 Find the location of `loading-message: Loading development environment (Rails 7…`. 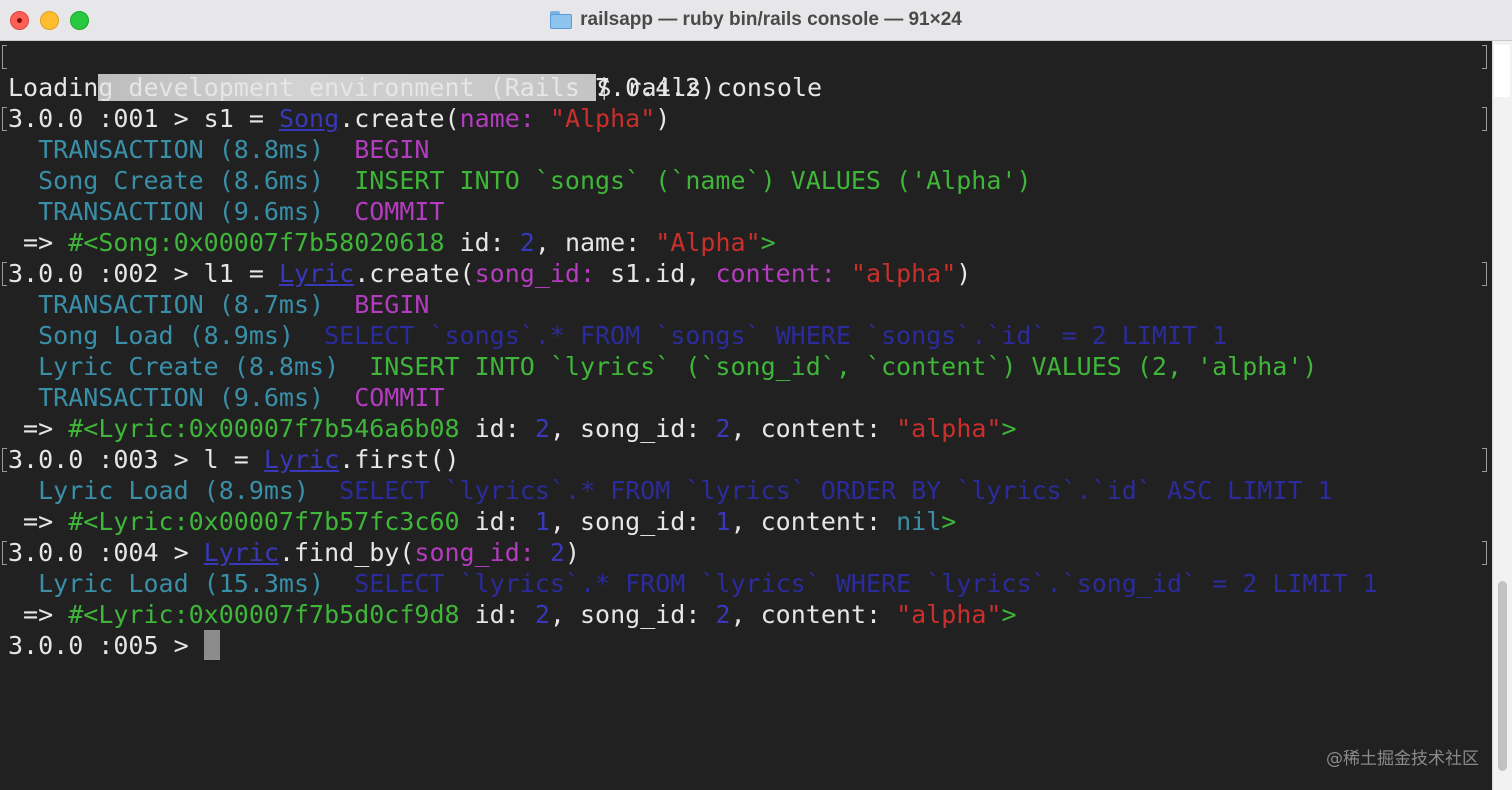

loading-message: Loading development environment (Rails 7… is located at coordinates (362, 87).